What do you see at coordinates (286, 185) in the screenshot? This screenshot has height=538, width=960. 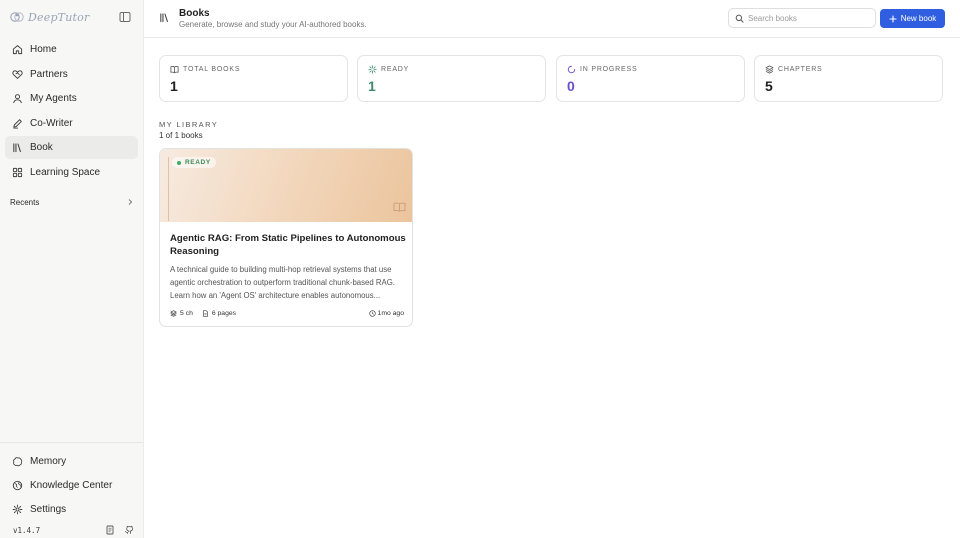 I see `book-cover: READY` at bounding box center [286, 185].